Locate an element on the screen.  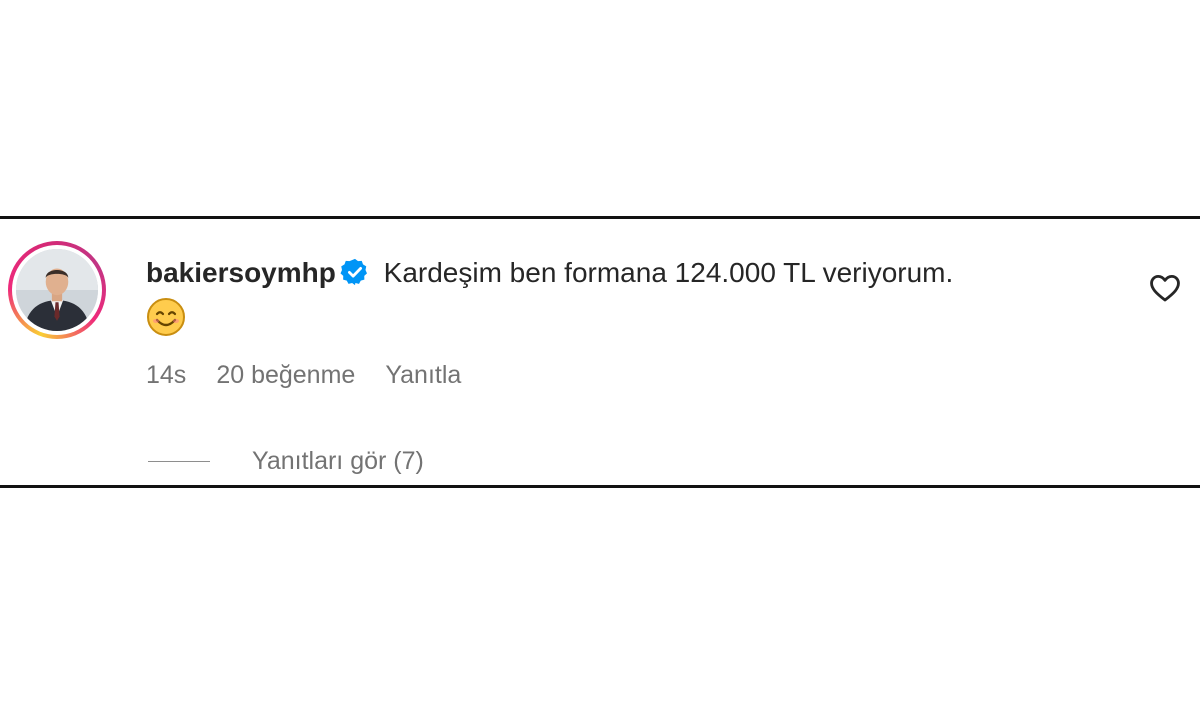
avatar is located at coordinates (57, 290).